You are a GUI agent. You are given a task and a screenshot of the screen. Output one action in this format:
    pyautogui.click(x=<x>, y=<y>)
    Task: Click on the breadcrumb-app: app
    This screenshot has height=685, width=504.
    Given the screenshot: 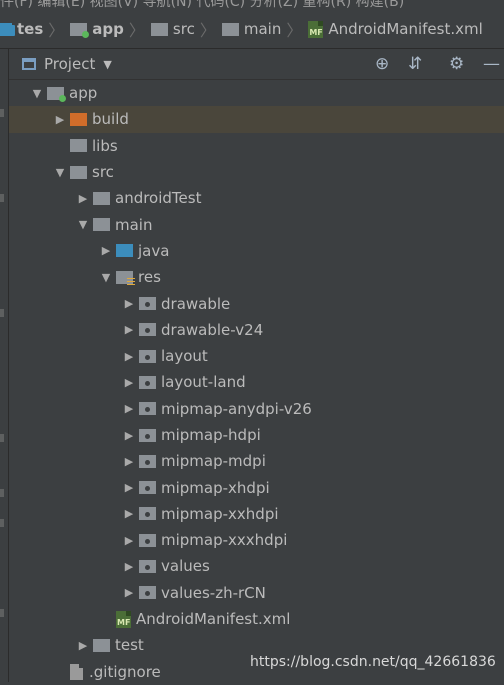 What is the action you would take?
    pyautogui.click(x=97, y=29)
    